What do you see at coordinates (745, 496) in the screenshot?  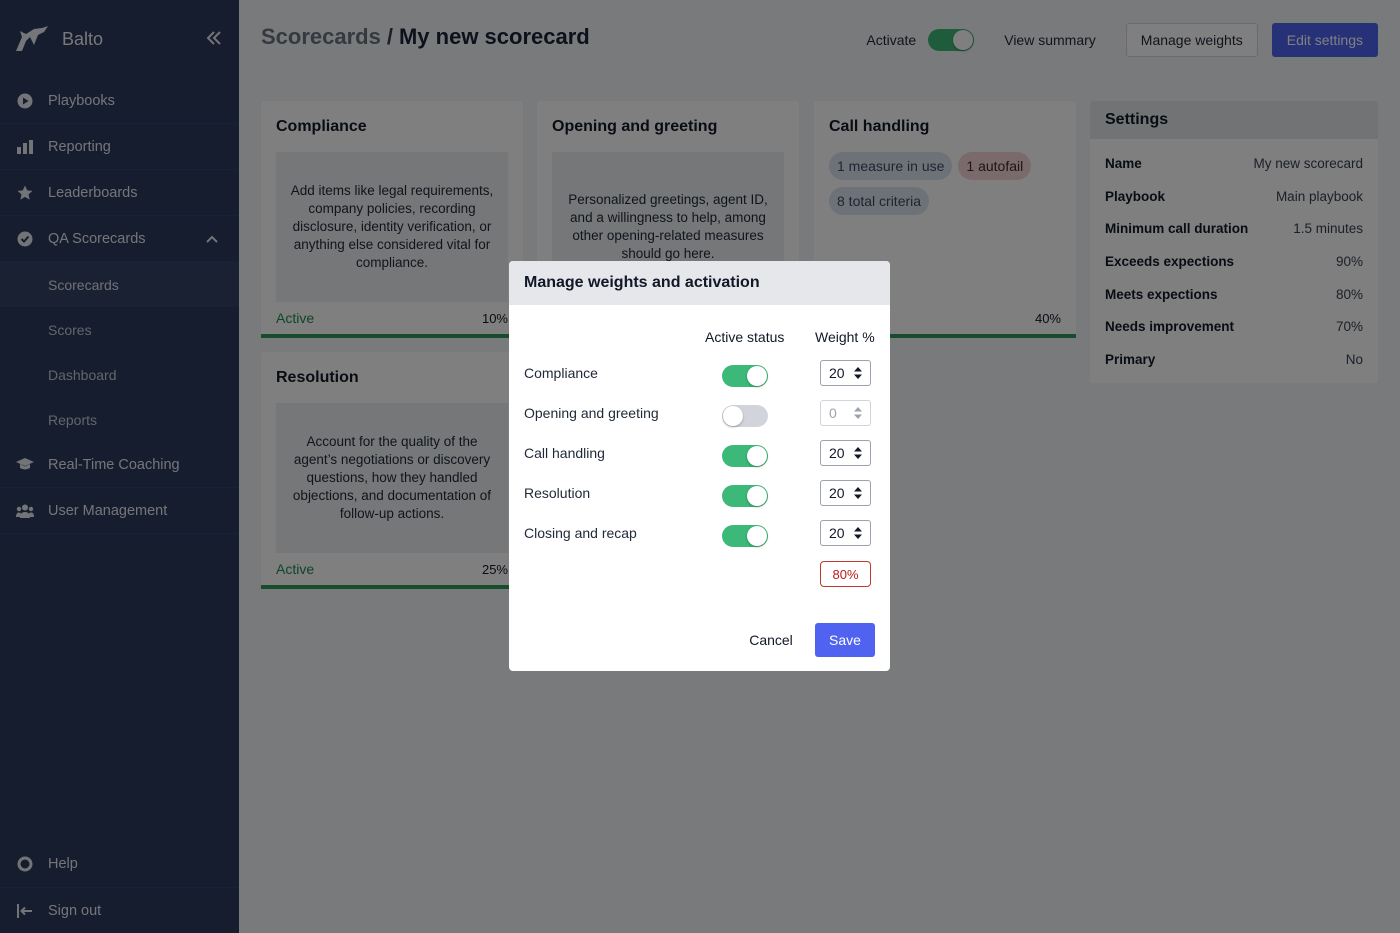 I see `active-toggle-resolution` at bounding box center [745, 496].